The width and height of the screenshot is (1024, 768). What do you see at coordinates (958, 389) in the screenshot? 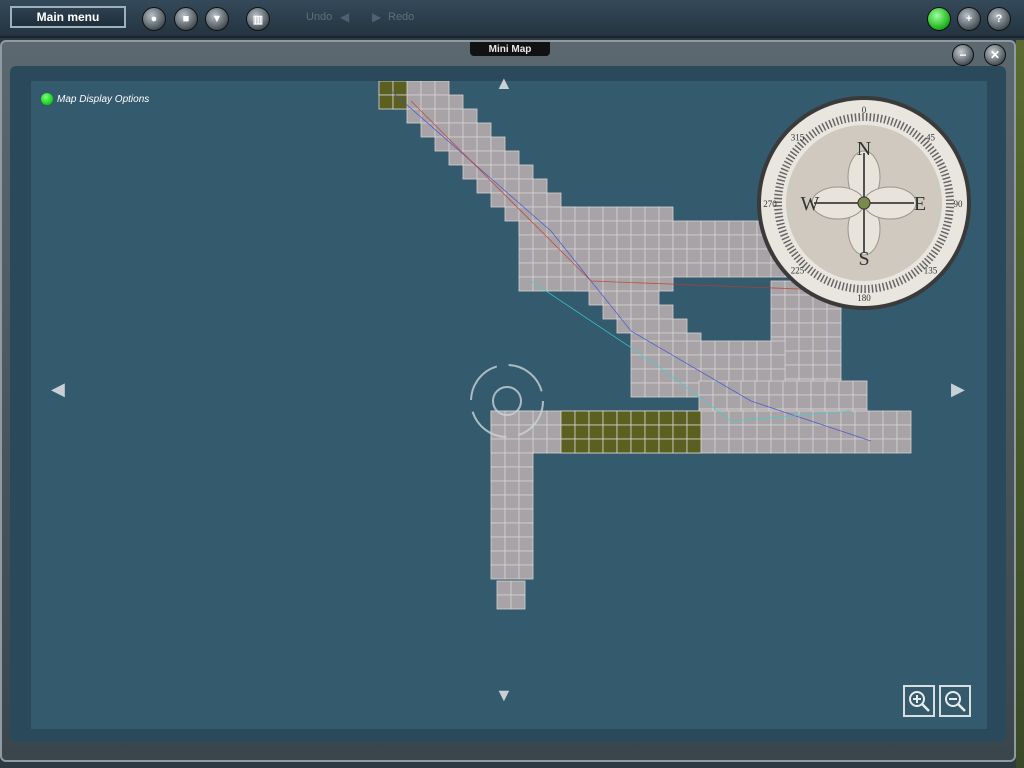
I see `scroll-right-arrow: ▶` at bounding box center [958, 389].